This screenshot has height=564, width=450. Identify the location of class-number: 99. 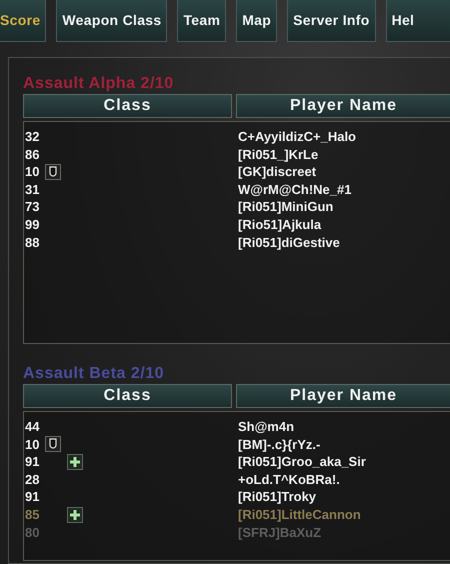
(32, 225).